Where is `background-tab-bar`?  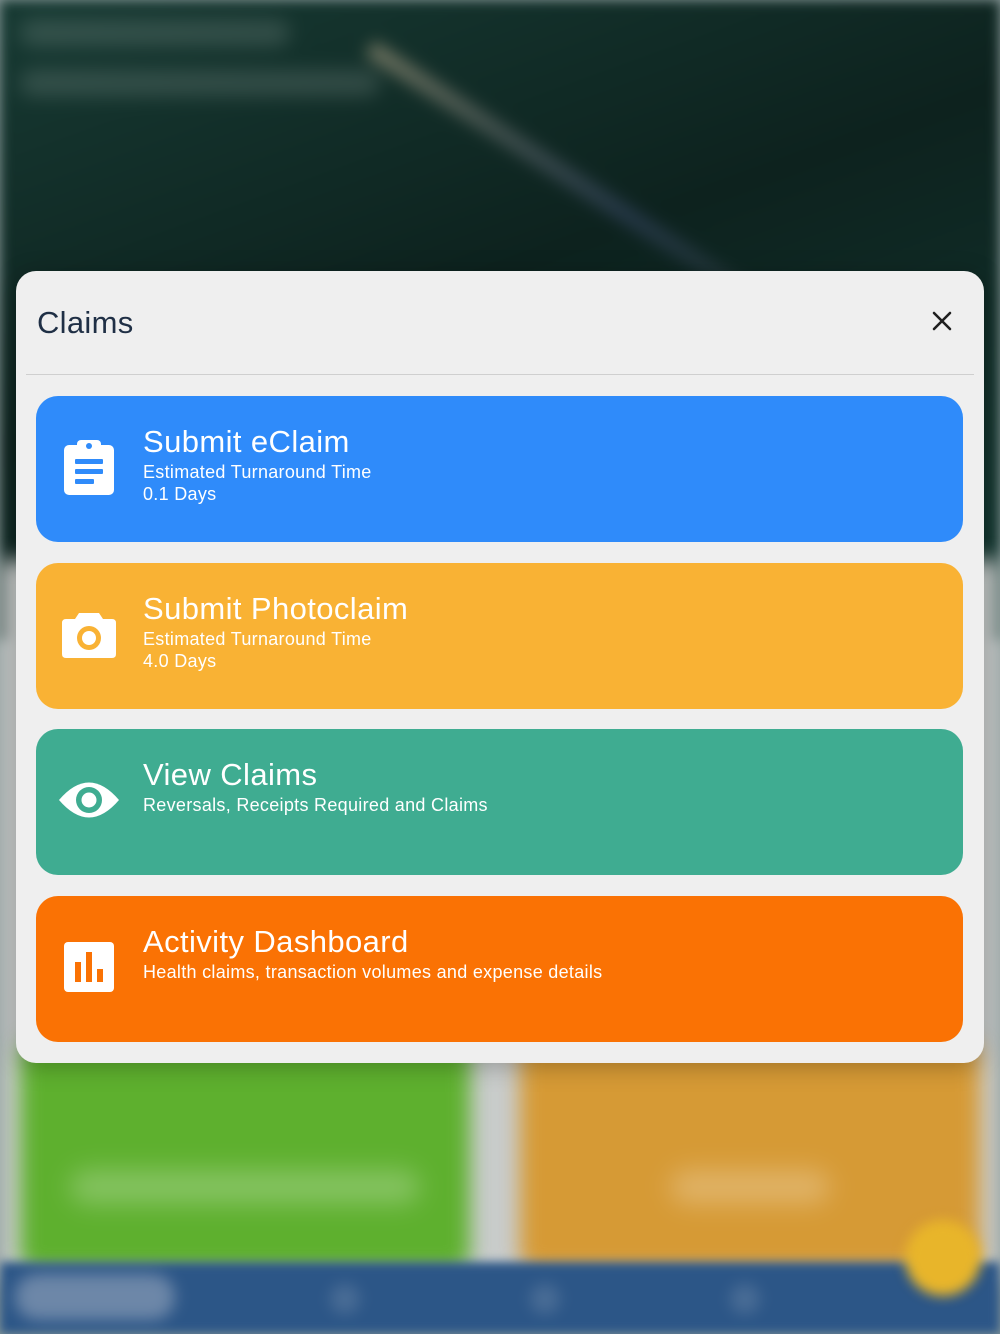
background-tab-bar is located at coordinates (500, 1298).